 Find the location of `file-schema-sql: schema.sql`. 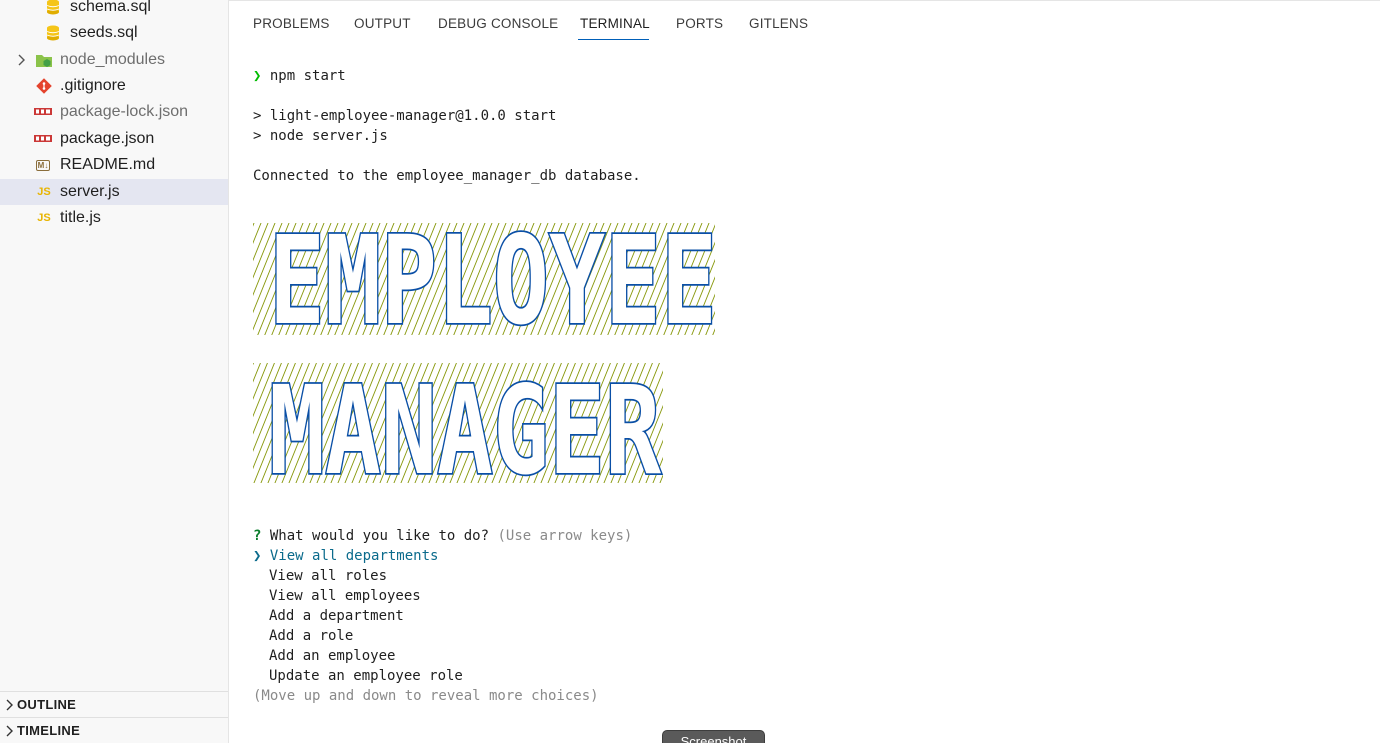

file-schema-sql: schema.sql is located at coordinates (114, 10).